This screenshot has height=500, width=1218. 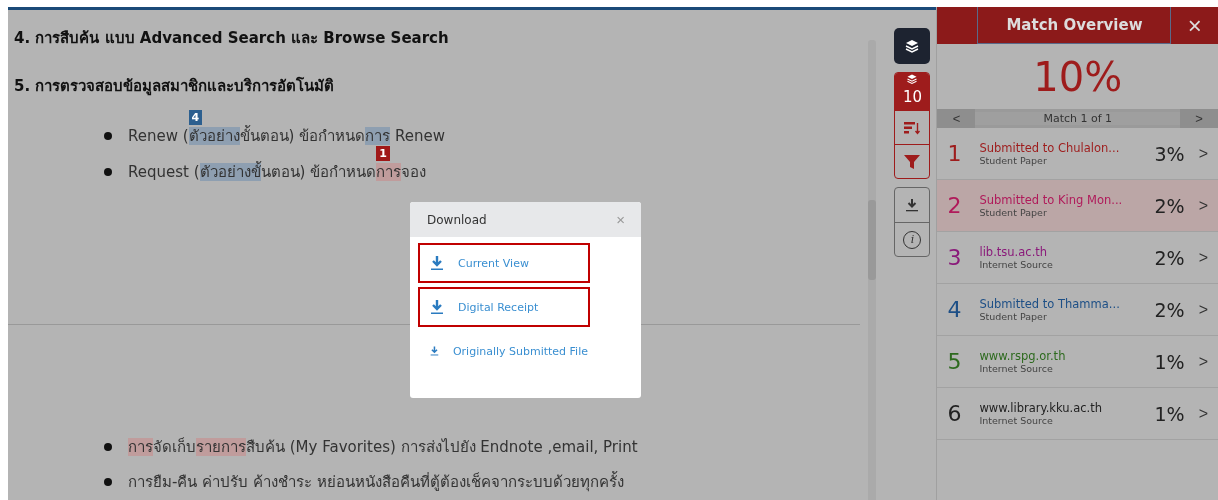 What do you see at coordinates (955, 257) in the screenshot?
I see `match-number: 3` at bounding box center [955, 257].